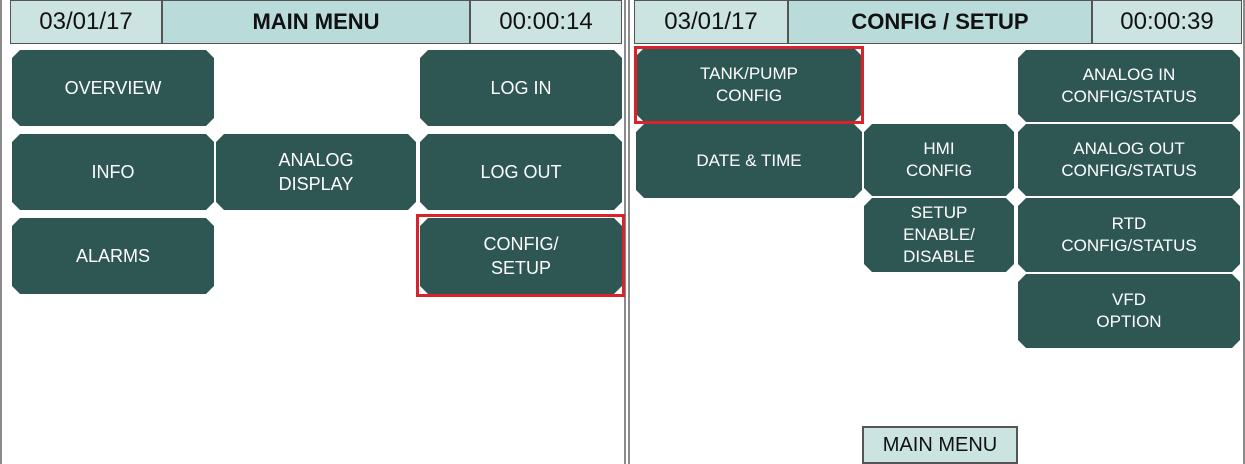  I want to click on main-menu-title: MAIN MENU, so click(316, 22).